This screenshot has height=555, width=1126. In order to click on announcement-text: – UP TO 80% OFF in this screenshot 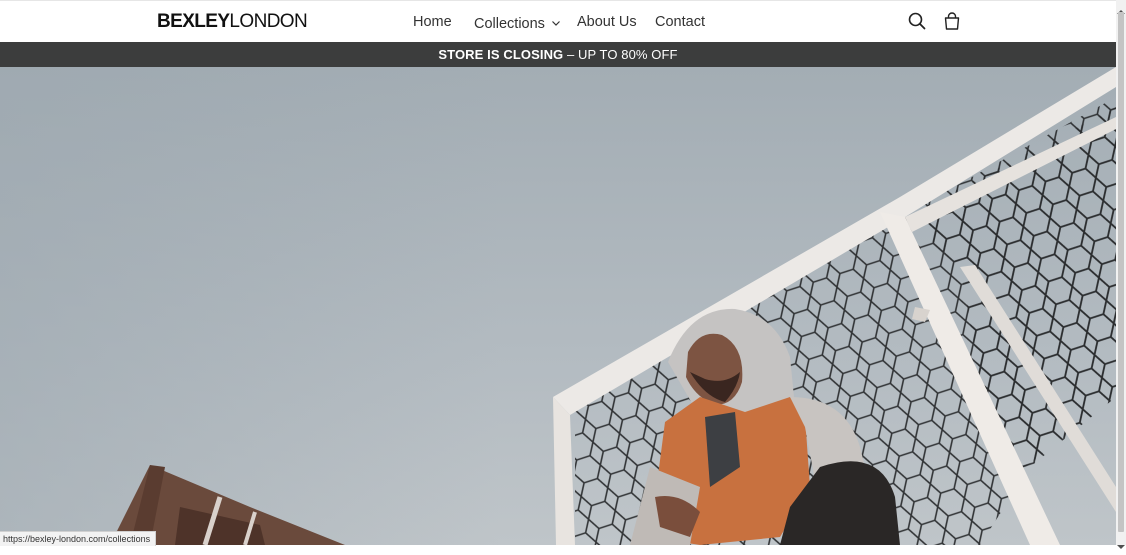, I will do `click(620, 54)`.